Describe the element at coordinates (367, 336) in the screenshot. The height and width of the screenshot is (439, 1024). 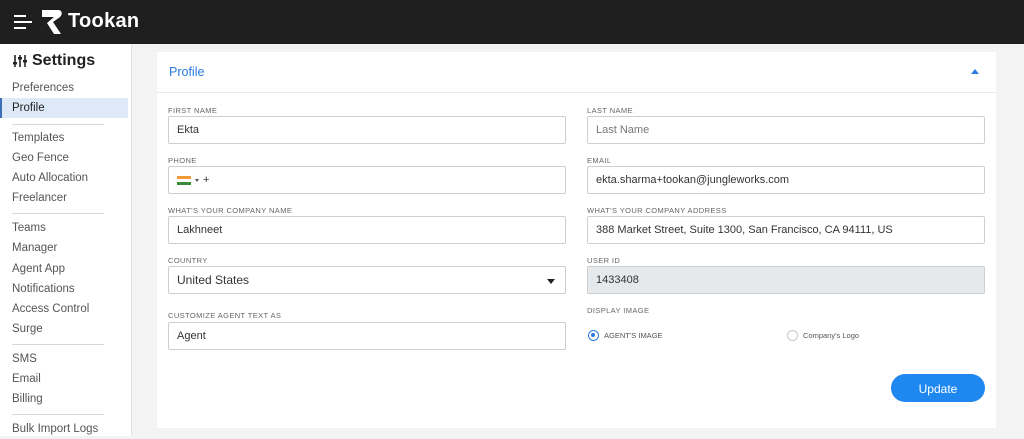
I see `agent-text-input: Agent` at that location.